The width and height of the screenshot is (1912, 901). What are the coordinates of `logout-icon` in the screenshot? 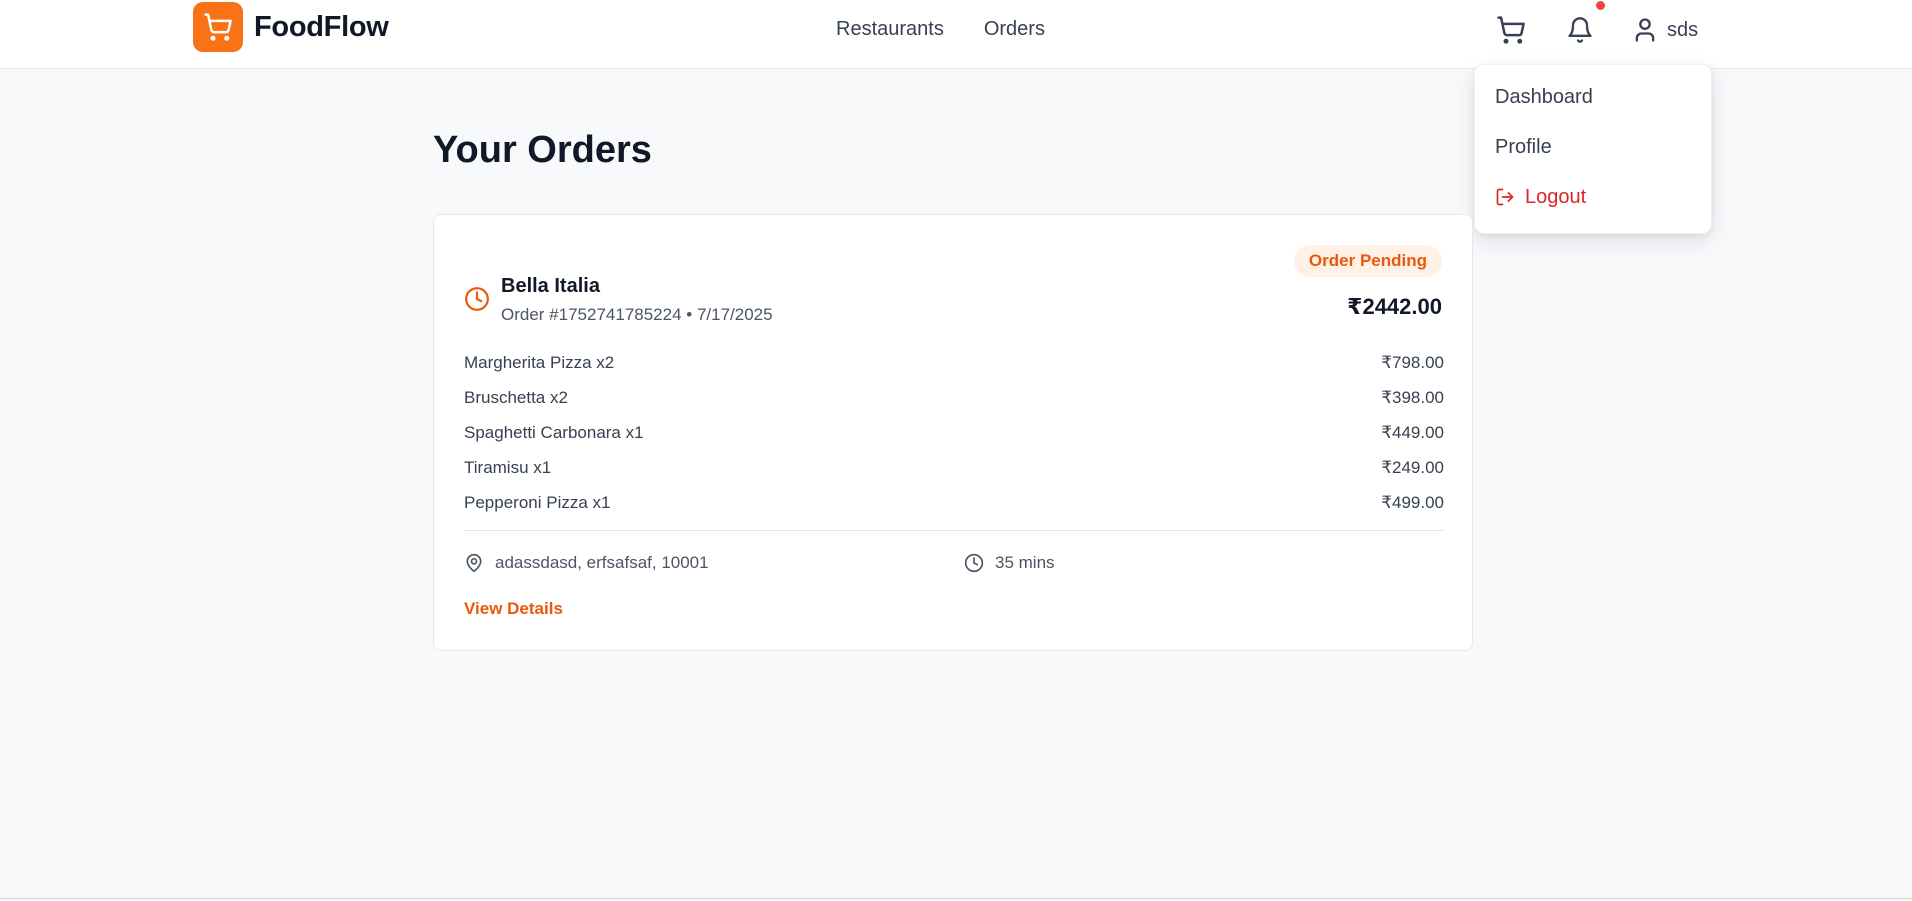 It's located at (1505, 197).